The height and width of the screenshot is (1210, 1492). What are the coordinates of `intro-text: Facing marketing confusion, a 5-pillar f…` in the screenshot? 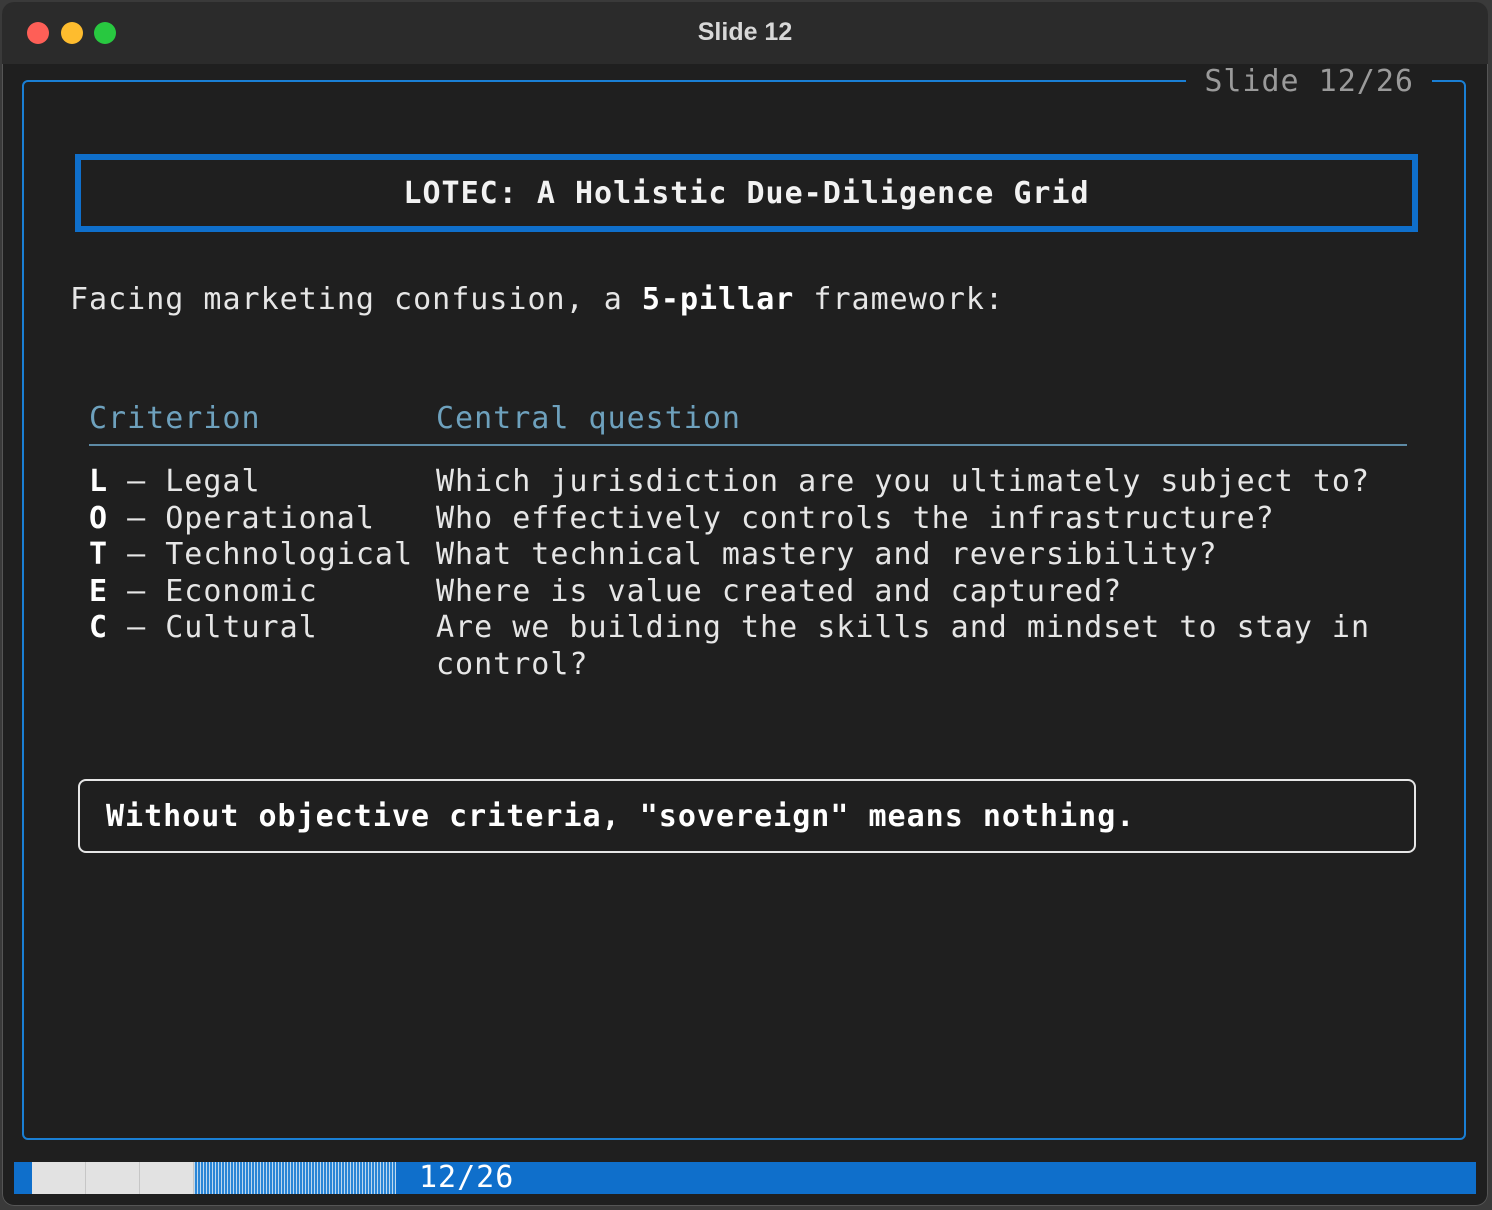 It's located at (537, 299).